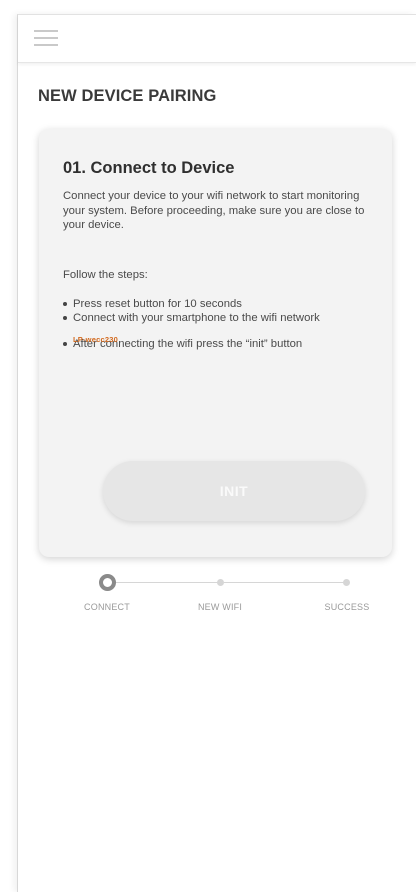  Describe the element at coordinates (223, 304) in the screenshot. I see `step-item-reset: Press reset button for 10 seconds` at that location.